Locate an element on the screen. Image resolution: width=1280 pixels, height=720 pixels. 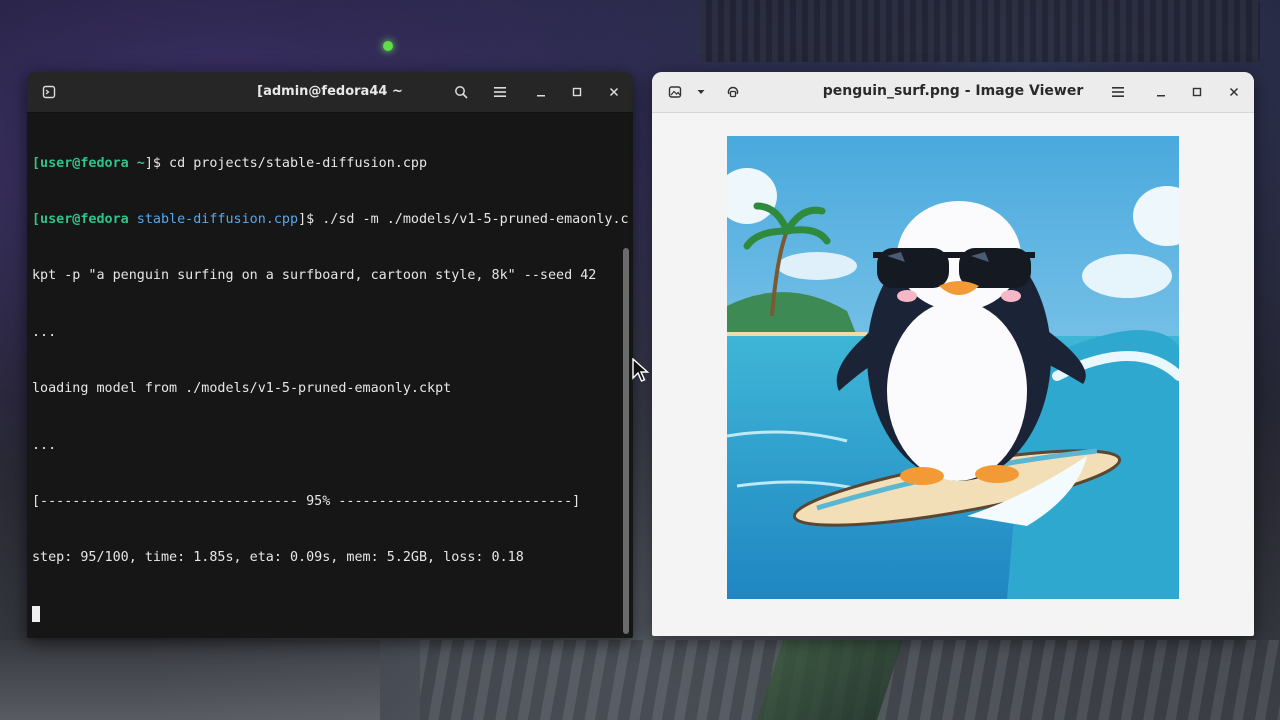
gallery-icon is located at coordinates (675, 92).